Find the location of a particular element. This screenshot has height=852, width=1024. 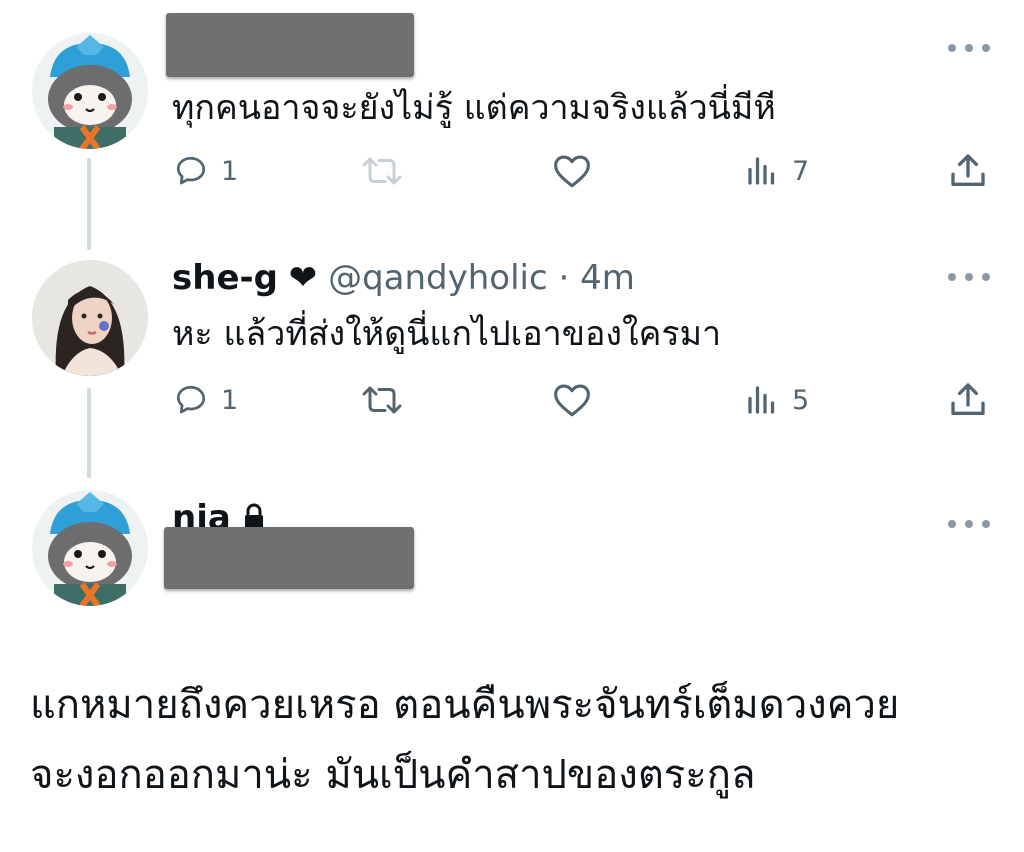

display-name: she-g is located at coordinates (225, 278).